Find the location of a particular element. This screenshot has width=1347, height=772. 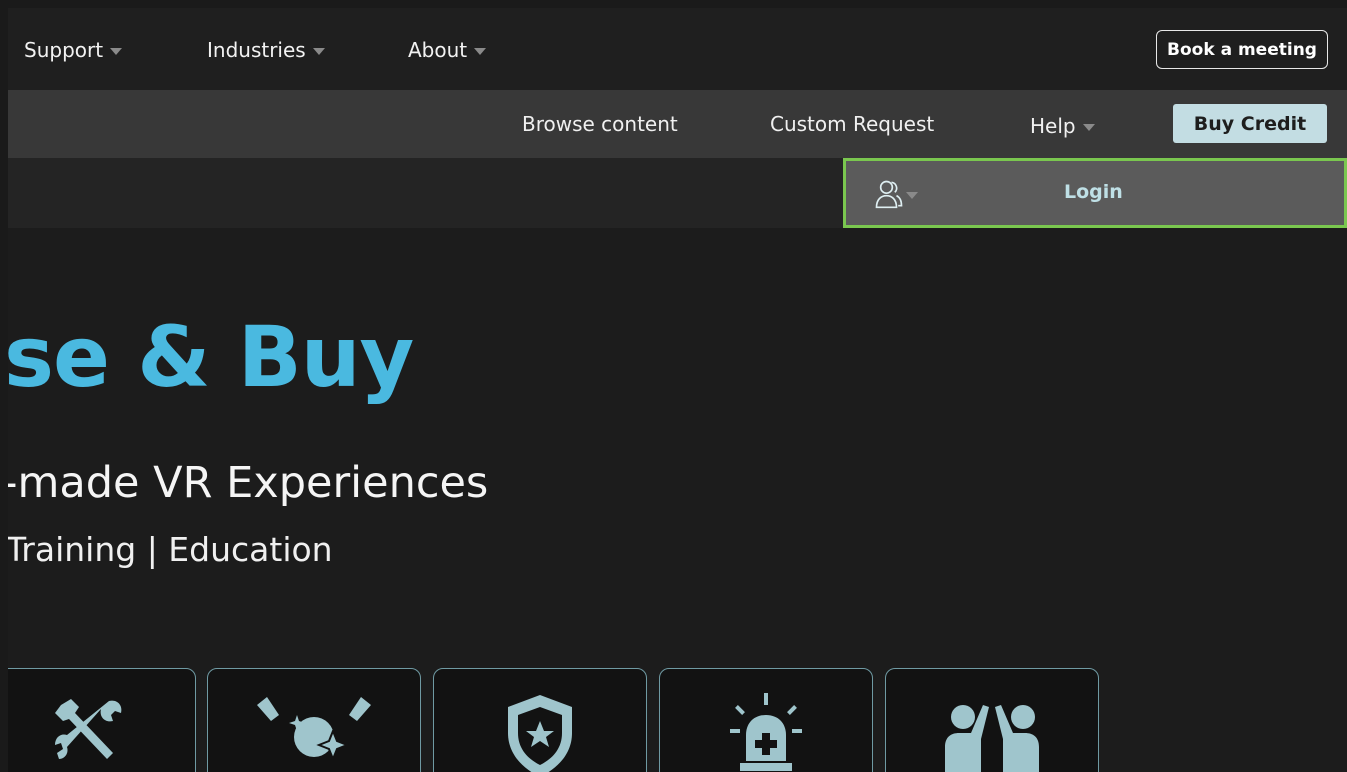

nav-support-label: Support is located at coordinates (64, 50).